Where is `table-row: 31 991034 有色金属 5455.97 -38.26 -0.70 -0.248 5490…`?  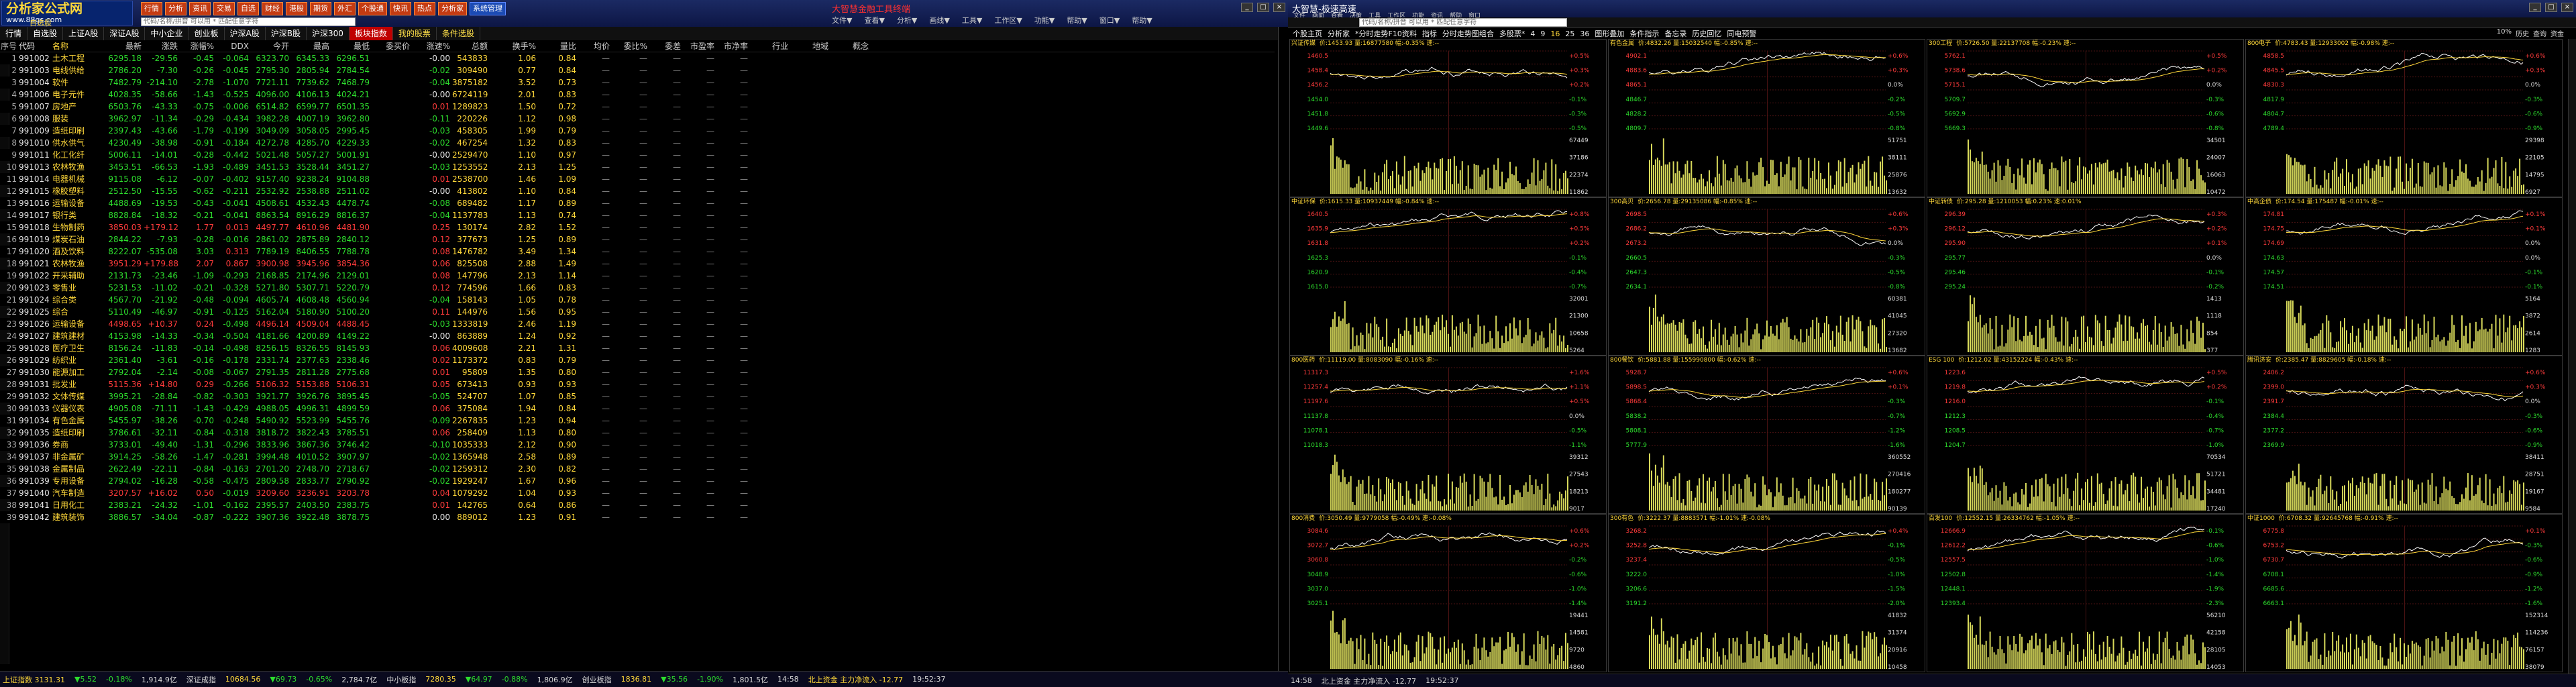
table-row: 31 991034 有色金属 5455.97 -38.26 -0.70 -0.248 5490… is located at coordinates (637, 421).